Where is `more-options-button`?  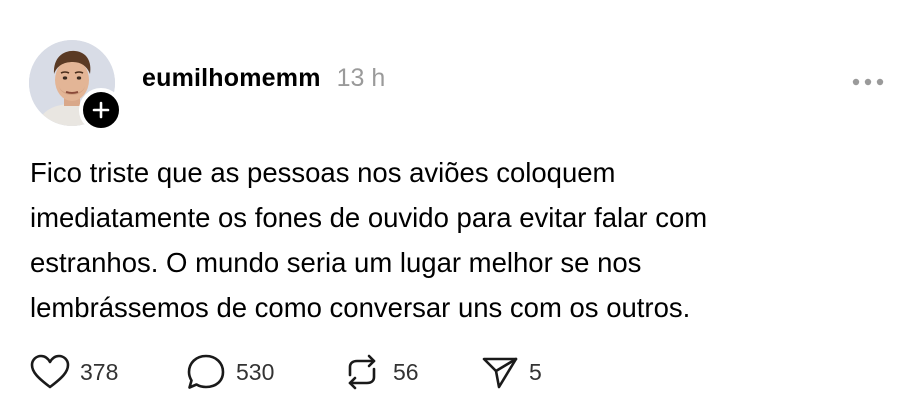
more-options-button is located at coordinates (868, 82).